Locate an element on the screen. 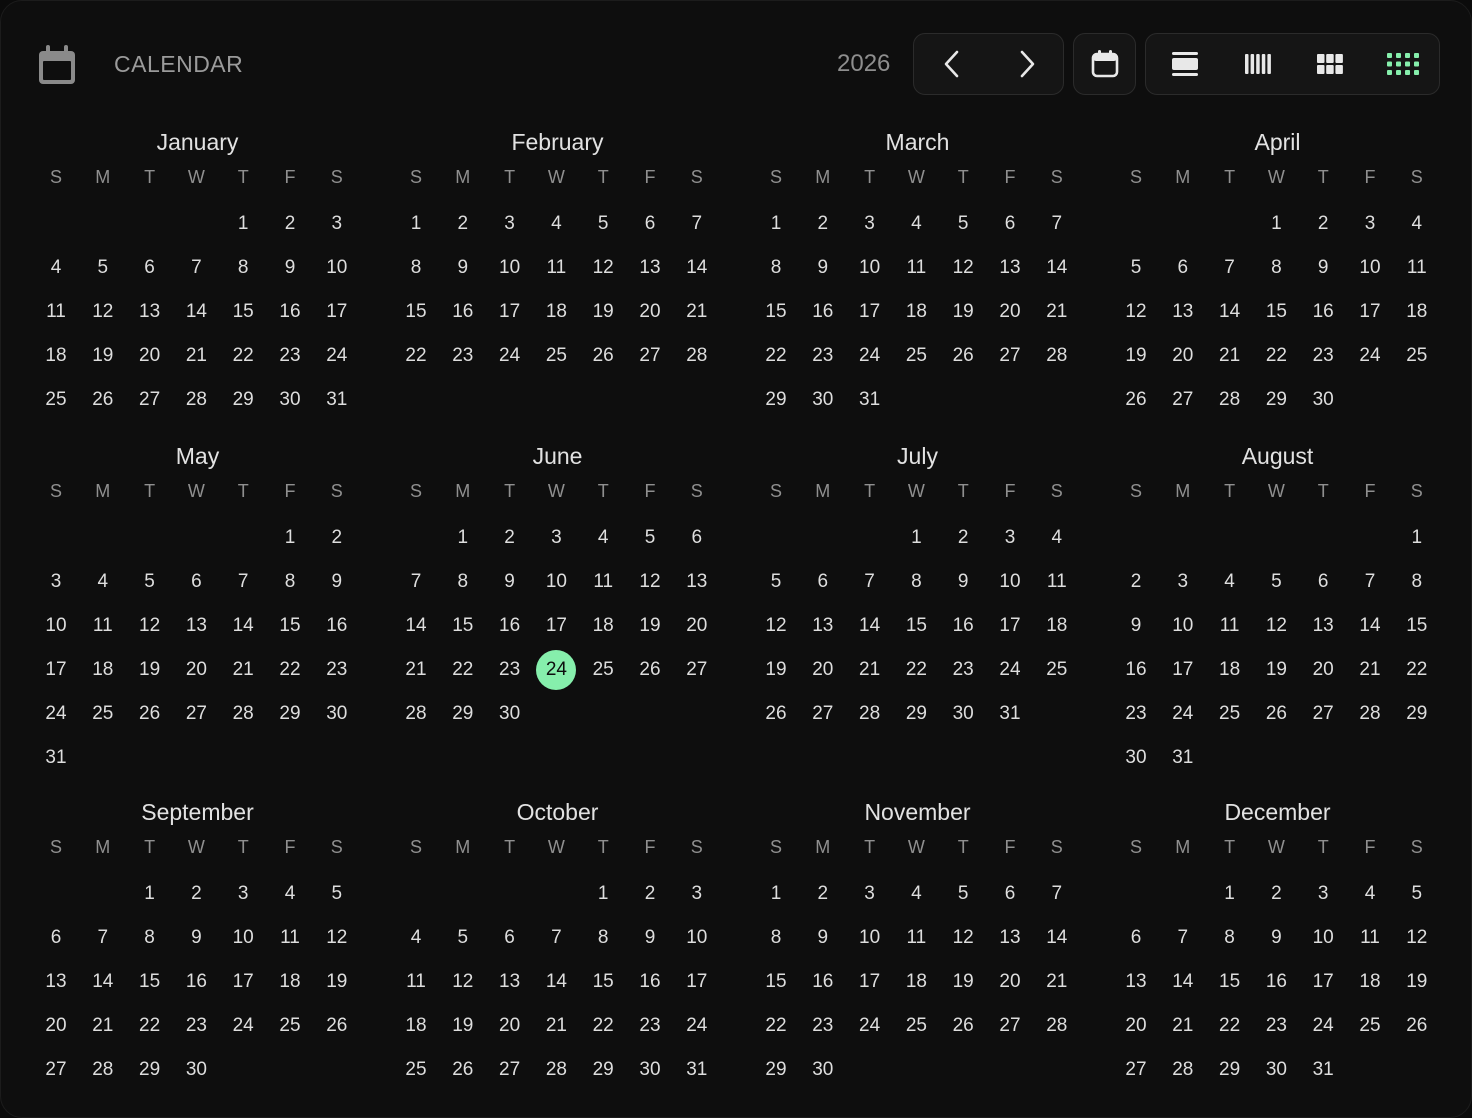  day-cell: 11 is located at coordinates (103, 626).